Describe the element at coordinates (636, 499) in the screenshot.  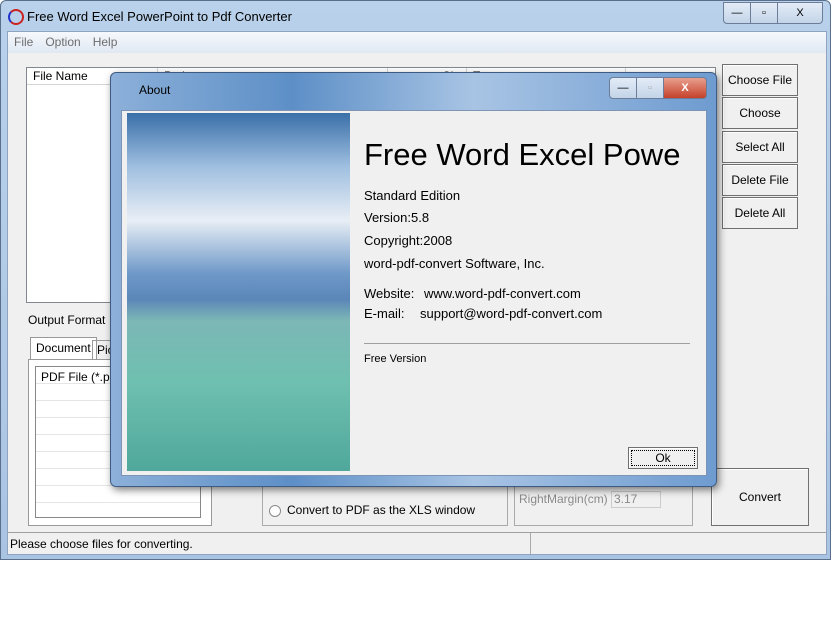
I see `right-margin-input: 3.17` at that location.